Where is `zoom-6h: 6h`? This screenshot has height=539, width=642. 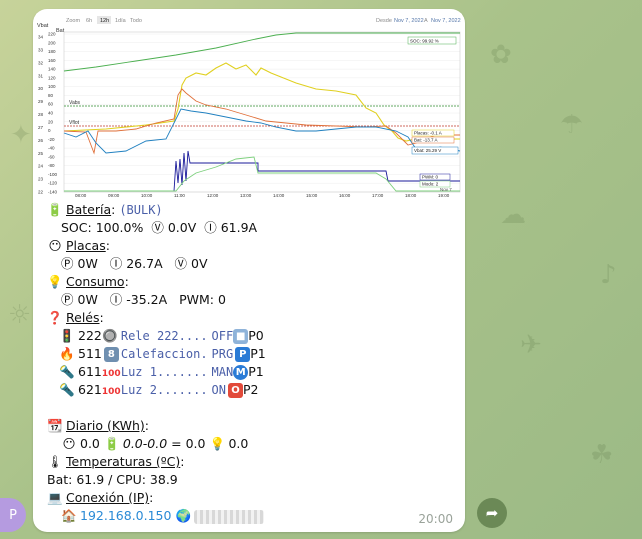
zoom-6h: 6h is located at coordinates (89, 21).